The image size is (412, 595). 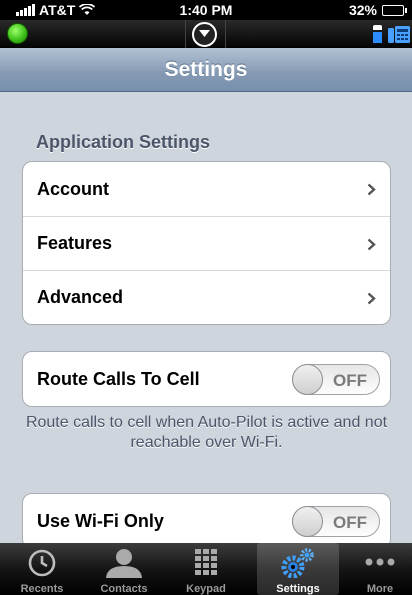 I want to click on top-toolbar, so click(x=206, y=34).